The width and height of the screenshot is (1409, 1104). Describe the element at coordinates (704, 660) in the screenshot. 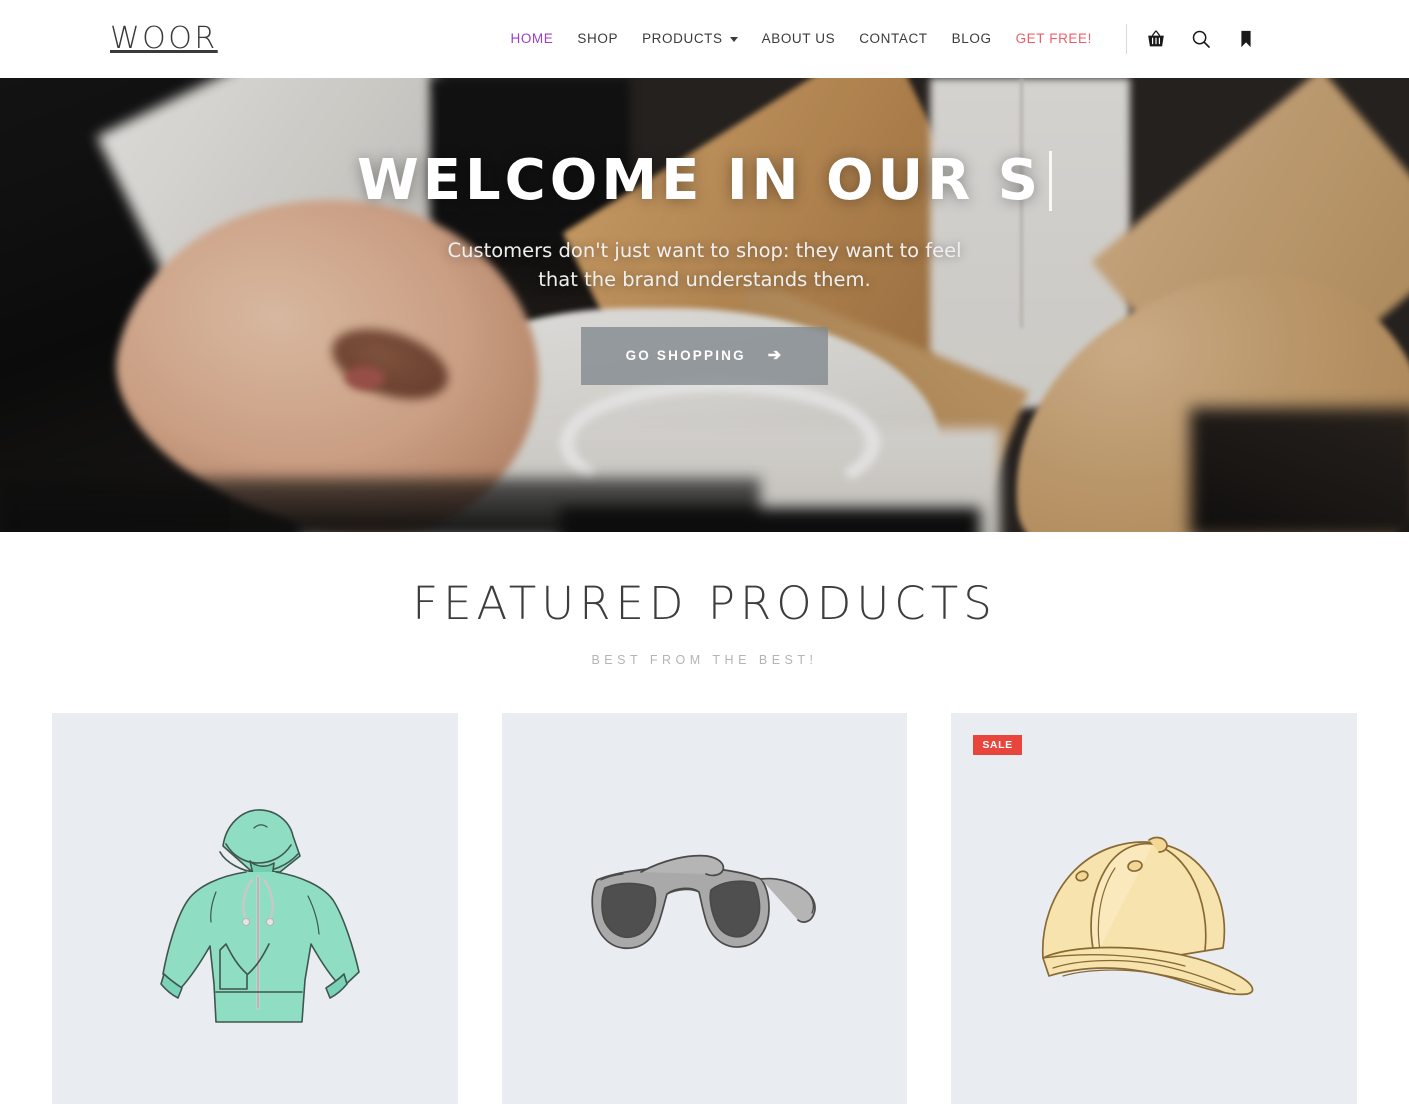

I see `featured-products-subtitle: BEST FROM THE BEST!` at that location.